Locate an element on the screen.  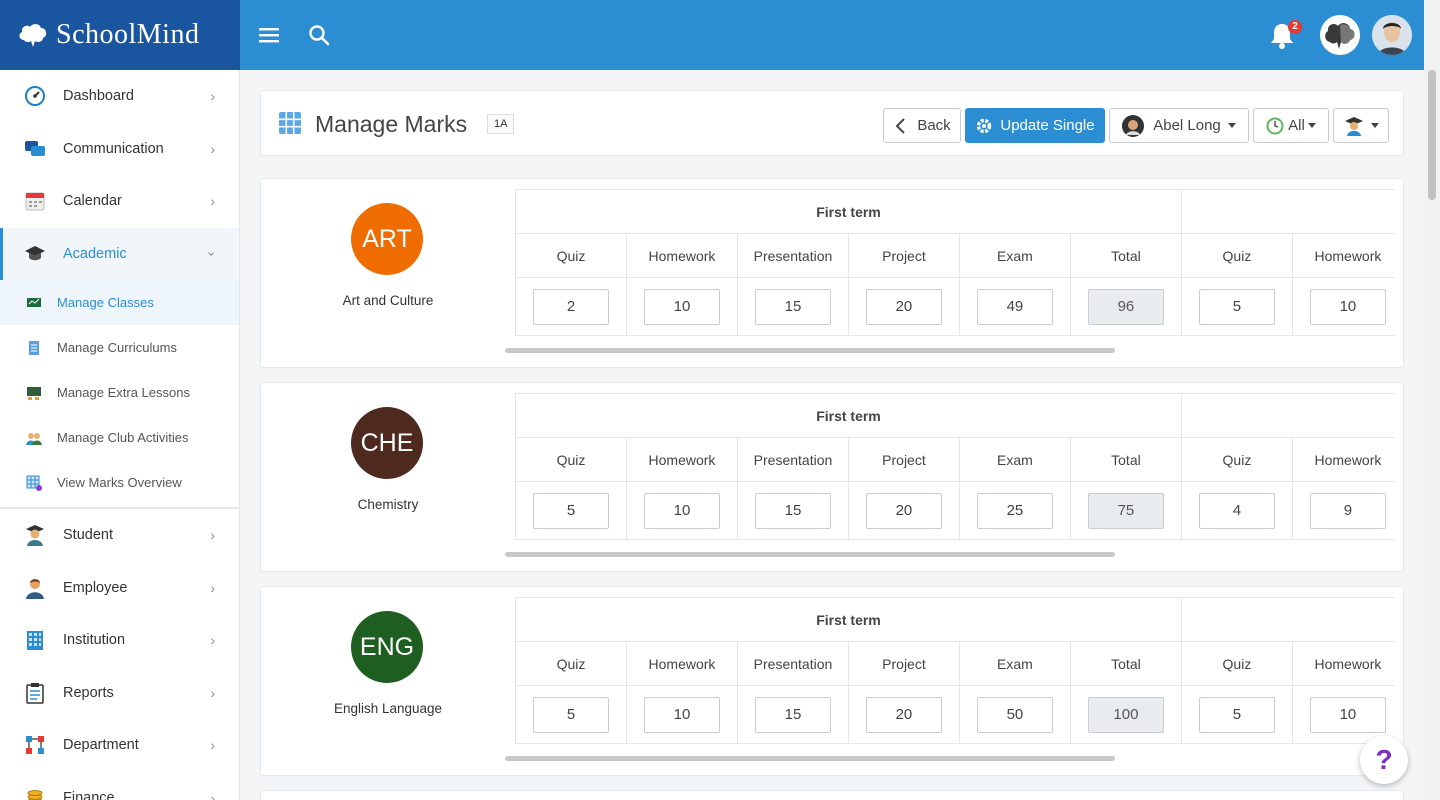
app-name: SchoolMind is located at coordinates (128, 34).